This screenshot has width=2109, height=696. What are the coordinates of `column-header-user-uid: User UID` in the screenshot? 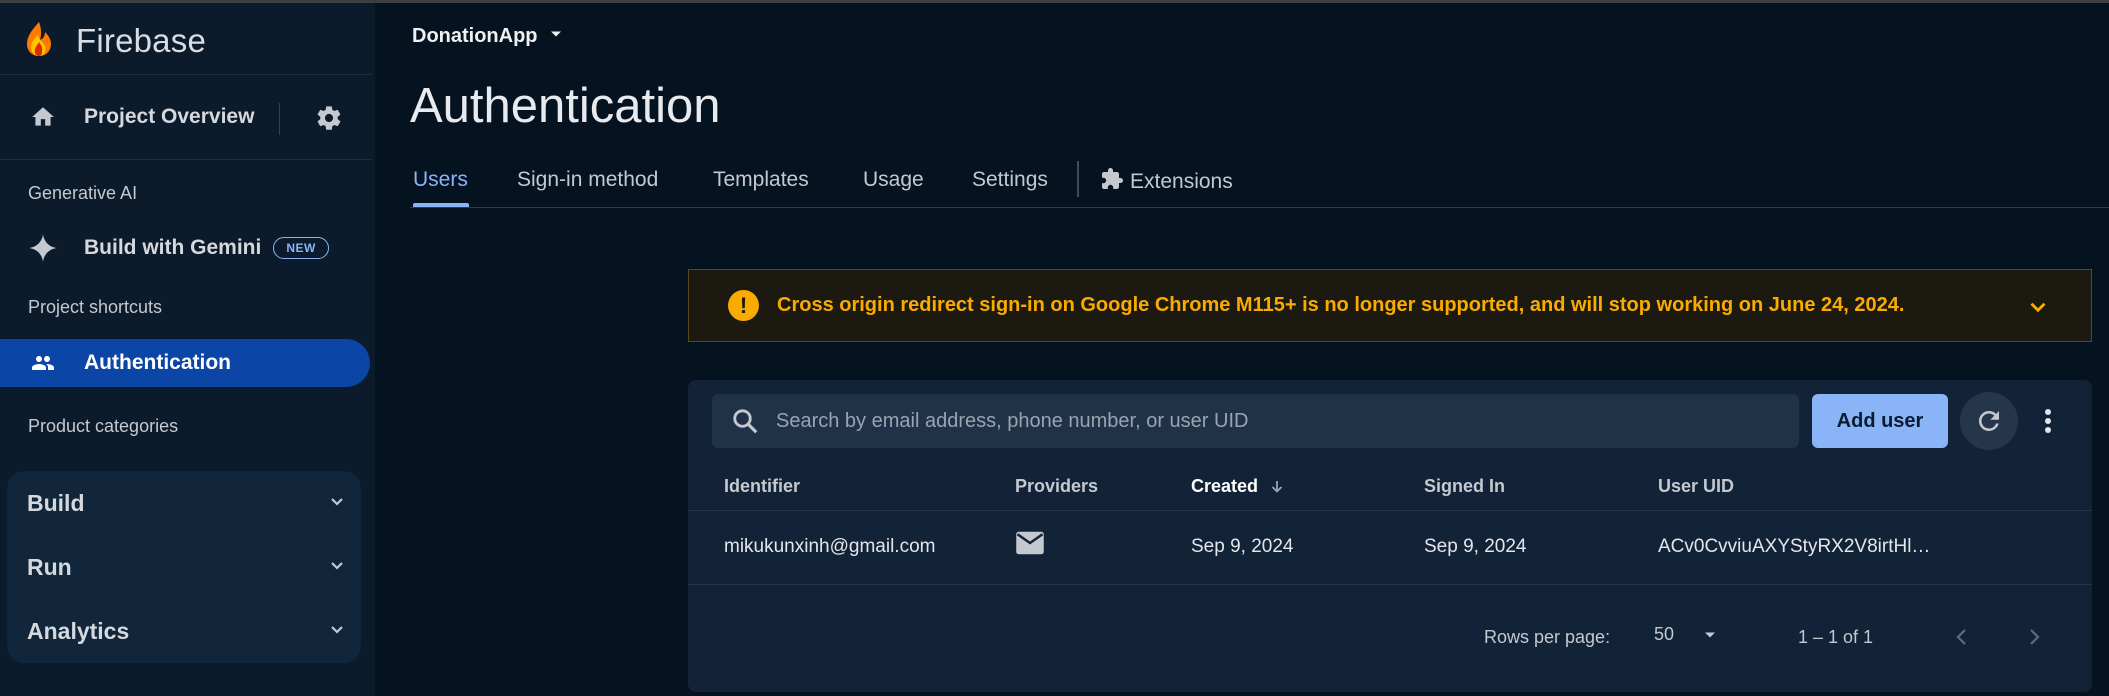 It's located at (1696, 486).